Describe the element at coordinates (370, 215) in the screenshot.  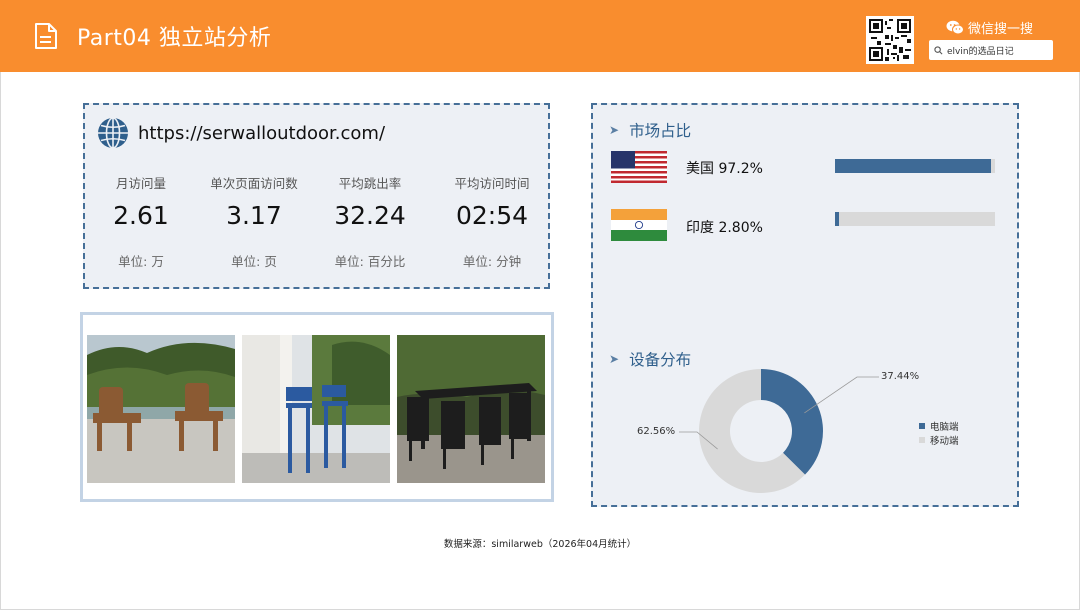
I see `metric-value: 32.24` at that location.